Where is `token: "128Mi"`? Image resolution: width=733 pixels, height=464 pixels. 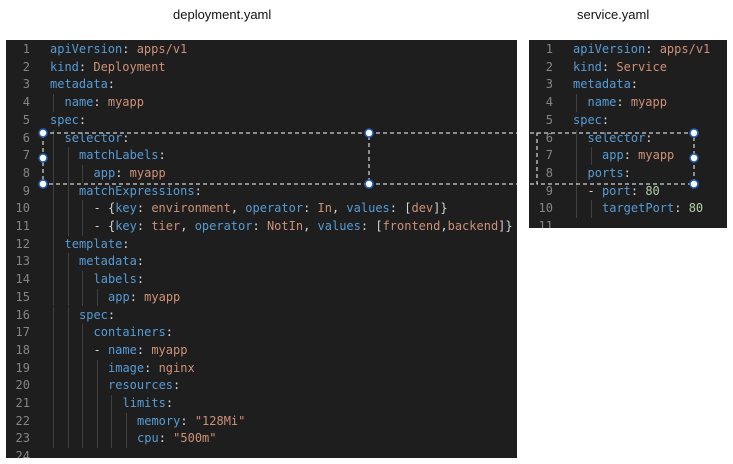
token: "128Mi" is located at coordinates (220, 420).